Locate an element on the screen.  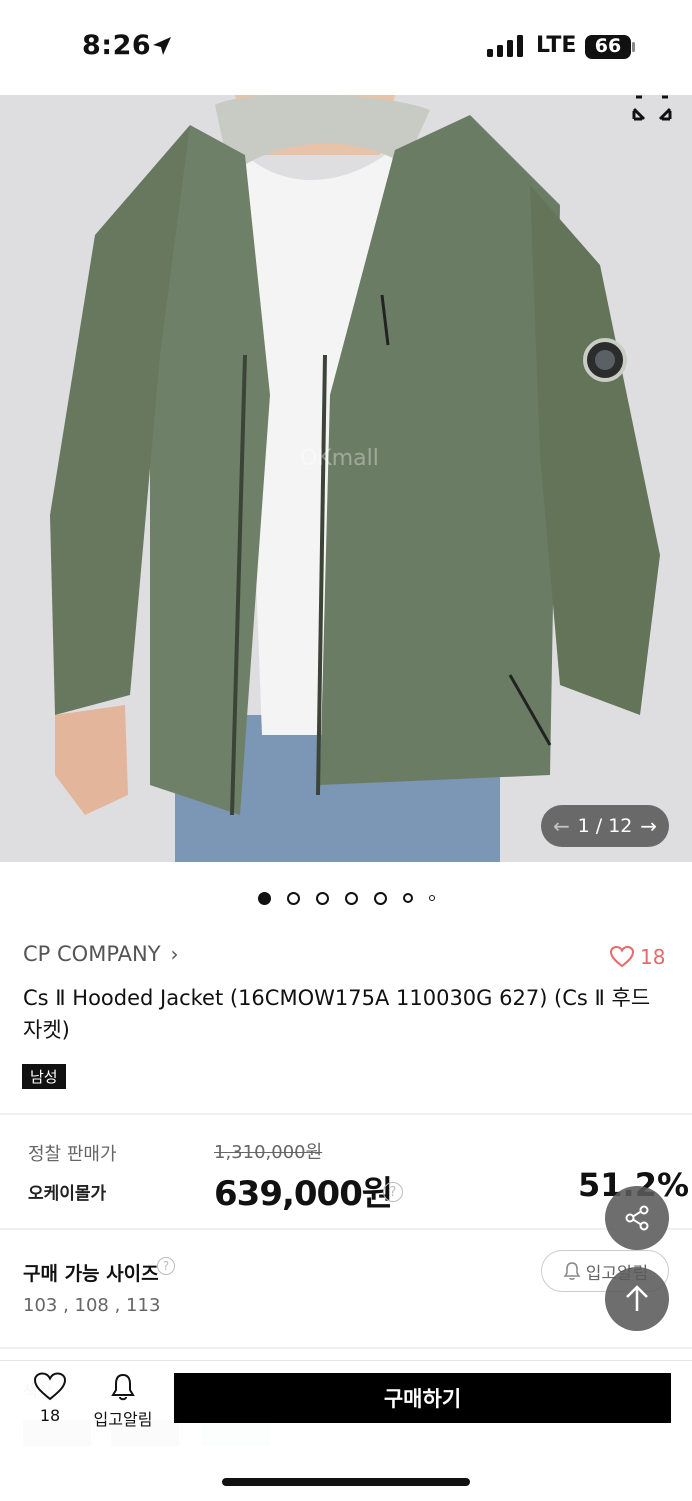
chevron-right-icon: › is located at coordinates (174, 954).